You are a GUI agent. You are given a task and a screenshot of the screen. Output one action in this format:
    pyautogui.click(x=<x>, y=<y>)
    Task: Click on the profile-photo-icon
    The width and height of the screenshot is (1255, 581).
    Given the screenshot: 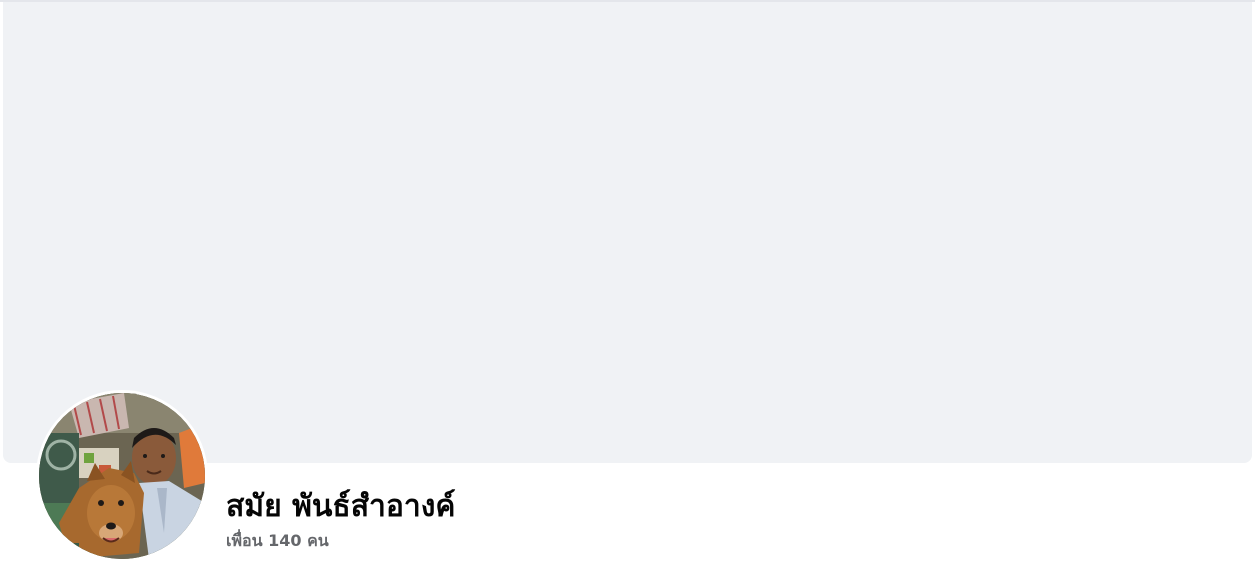 What is the action you would take?
    pyautogui.click(x=122, y=476)
    